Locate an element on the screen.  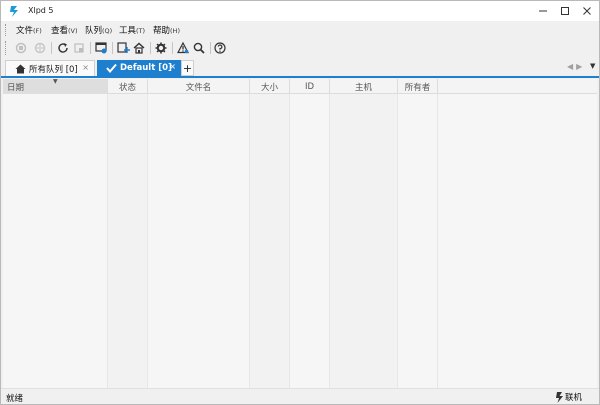
print-icon is located at coordinates (21, 48).